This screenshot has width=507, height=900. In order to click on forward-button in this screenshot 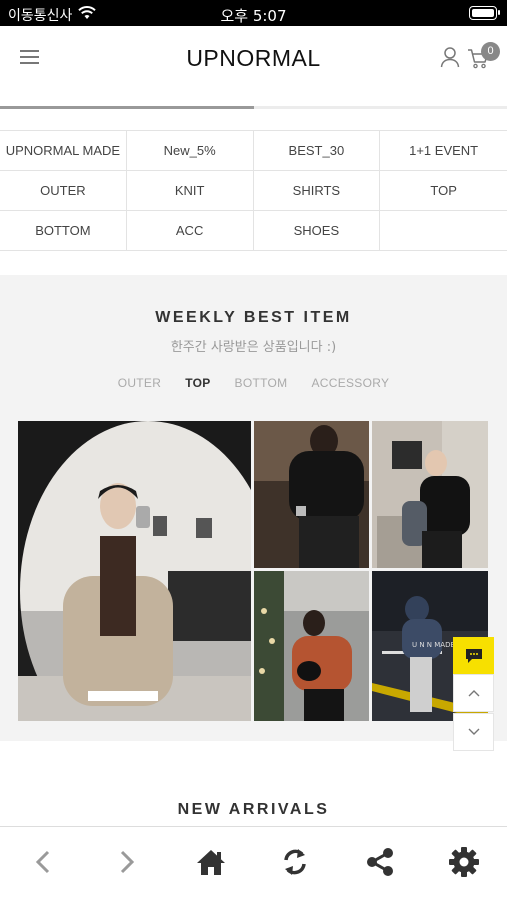, I will do `click(127, 862)`.